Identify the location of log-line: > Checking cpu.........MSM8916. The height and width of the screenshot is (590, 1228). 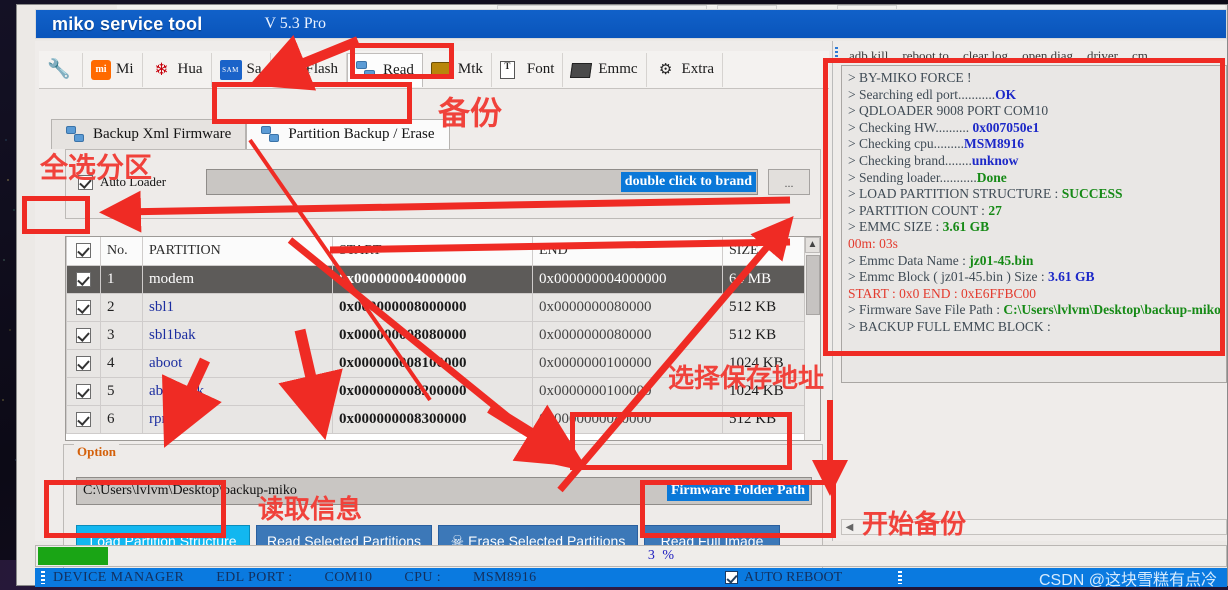
(936, 144).